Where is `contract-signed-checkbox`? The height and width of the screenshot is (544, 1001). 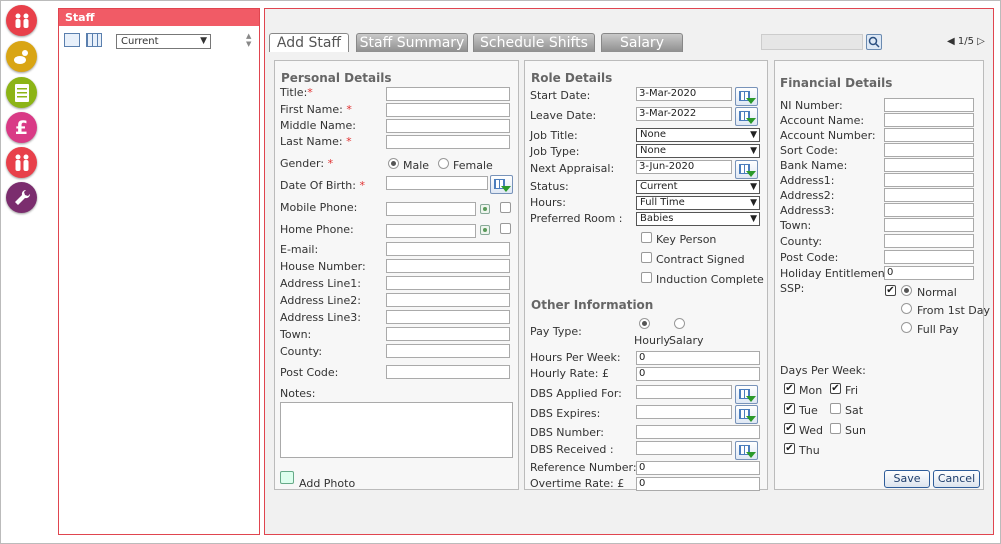
contract-signed-checkbox is located at coordinates (646, 257).